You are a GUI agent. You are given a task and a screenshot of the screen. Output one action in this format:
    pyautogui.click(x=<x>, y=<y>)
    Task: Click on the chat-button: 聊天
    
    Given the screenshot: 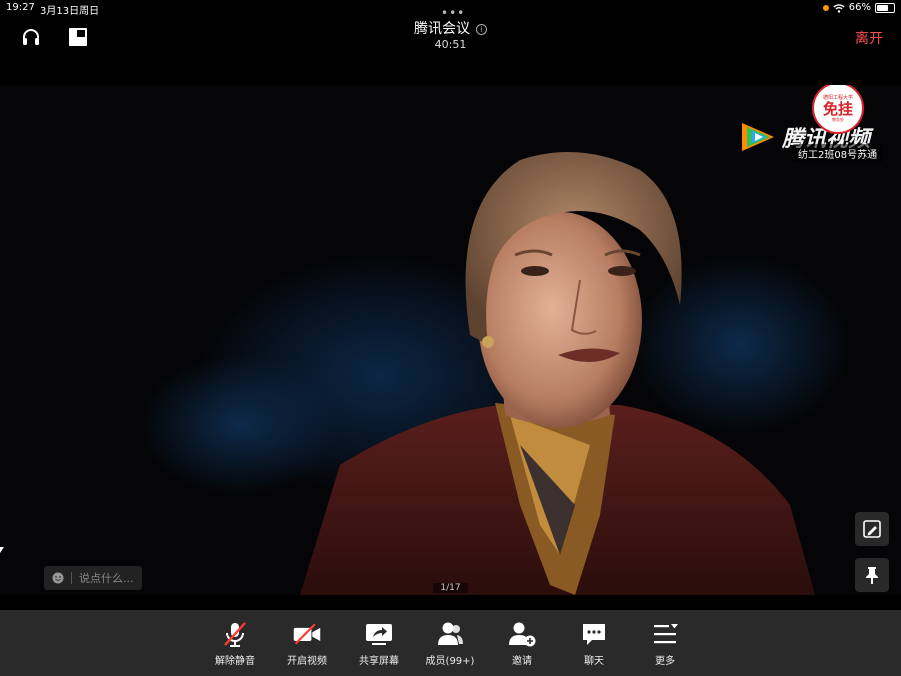 What is the action you would take?
    pyautogui.click(x=594, y=643)
    